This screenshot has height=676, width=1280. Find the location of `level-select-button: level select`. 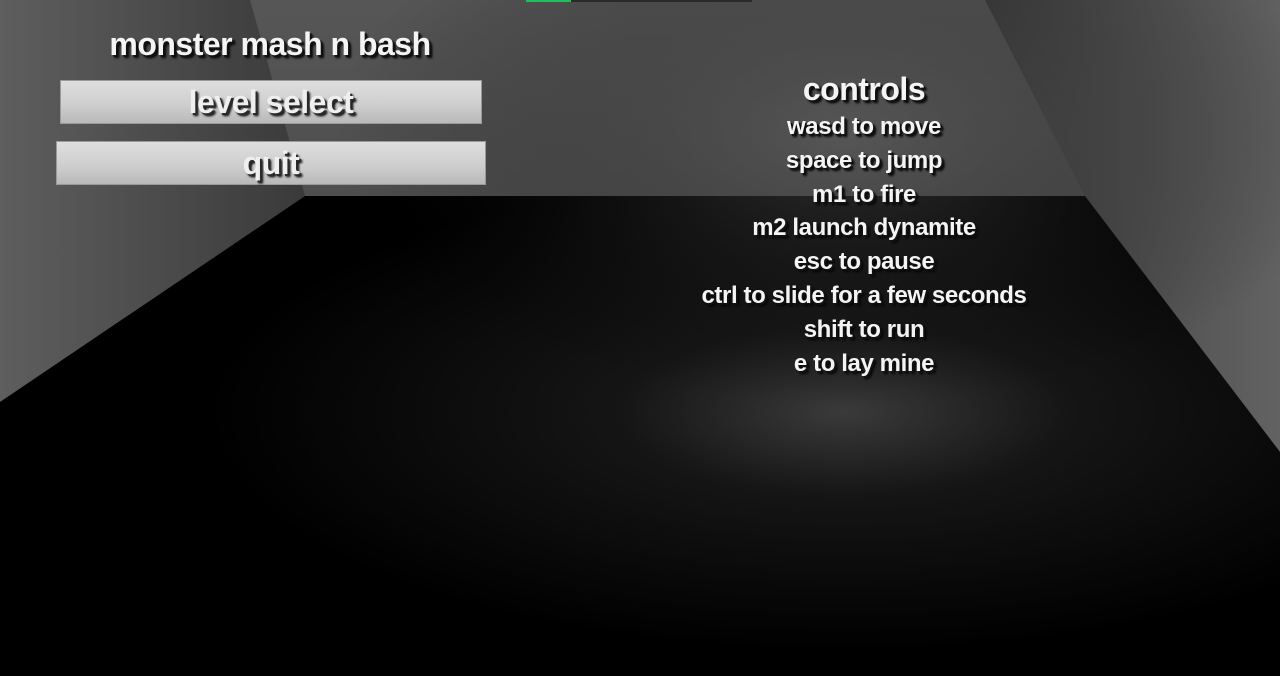

level-select-button: level select is located at coordinates (271, 102).